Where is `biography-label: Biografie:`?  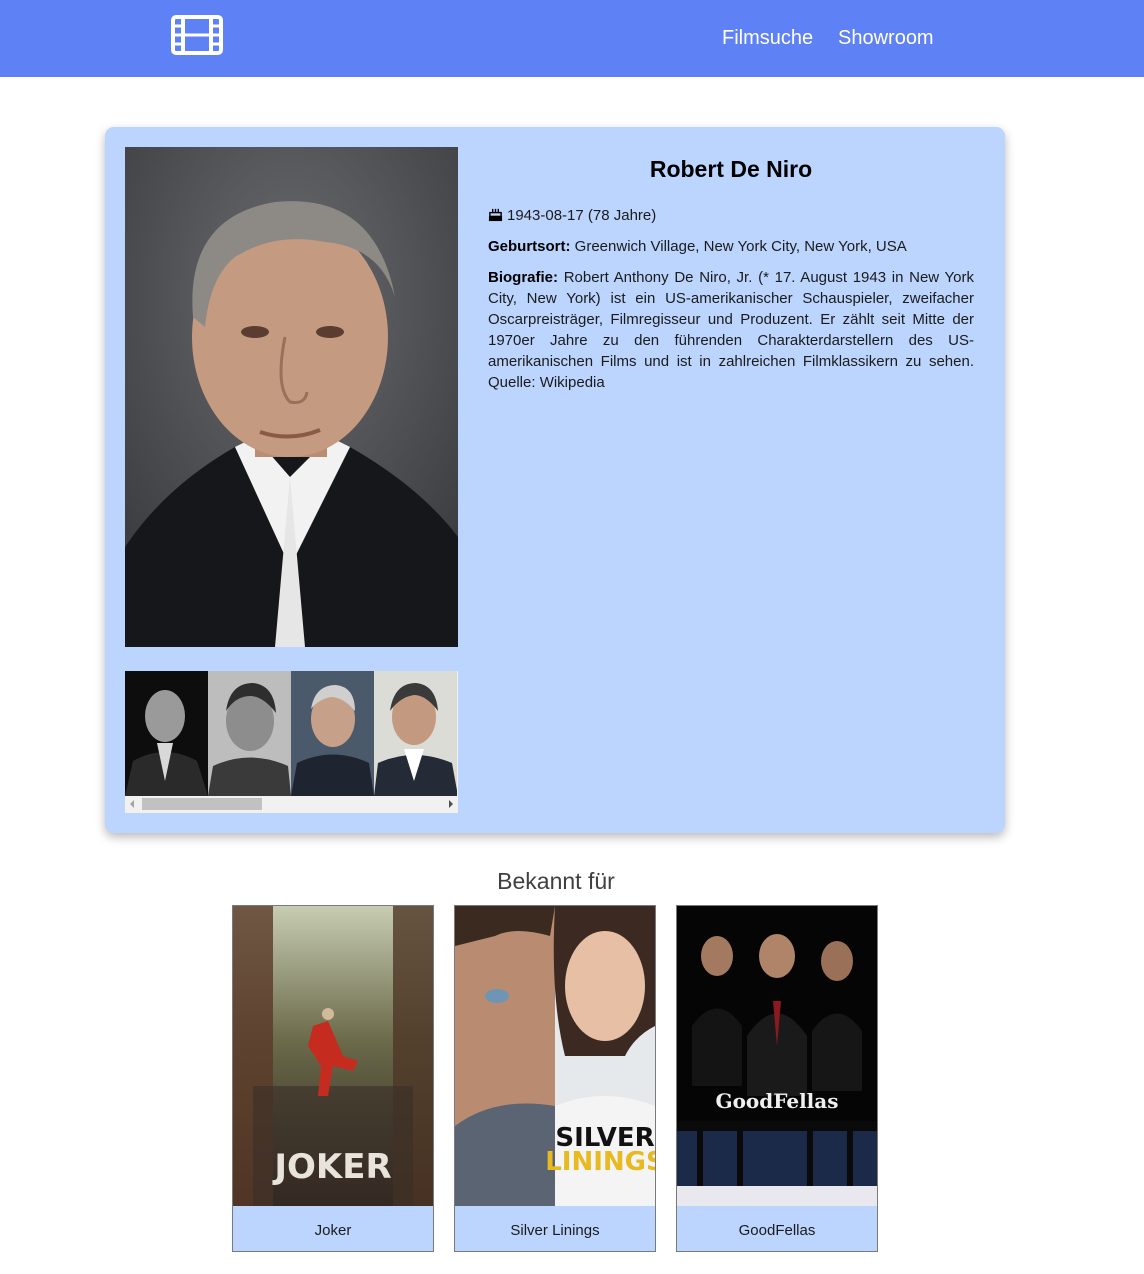
biography-label: Biografie: is located at coordinates (523, 277).